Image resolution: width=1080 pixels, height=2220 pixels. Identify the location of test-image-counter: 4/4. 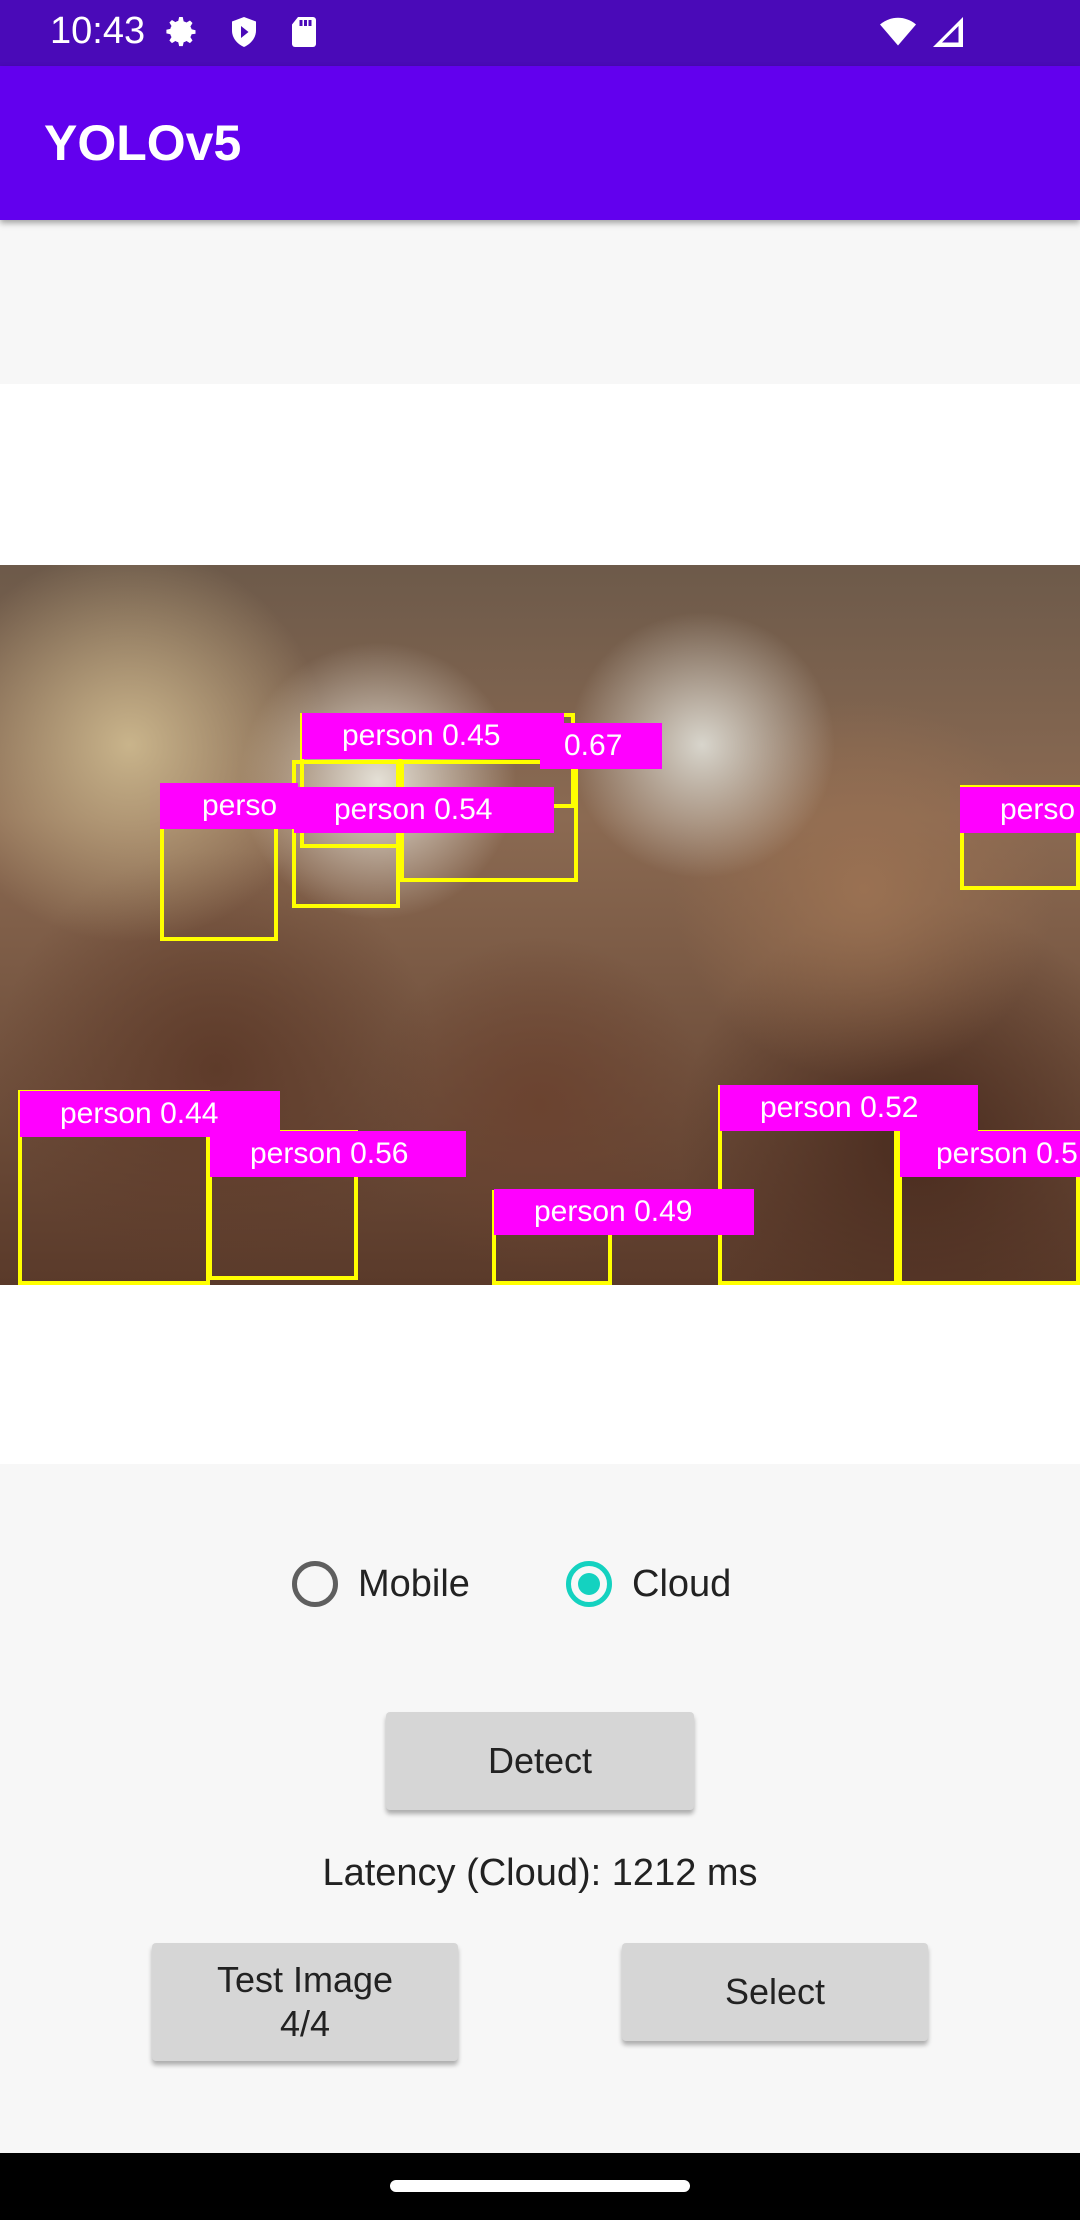
(305, 2023).